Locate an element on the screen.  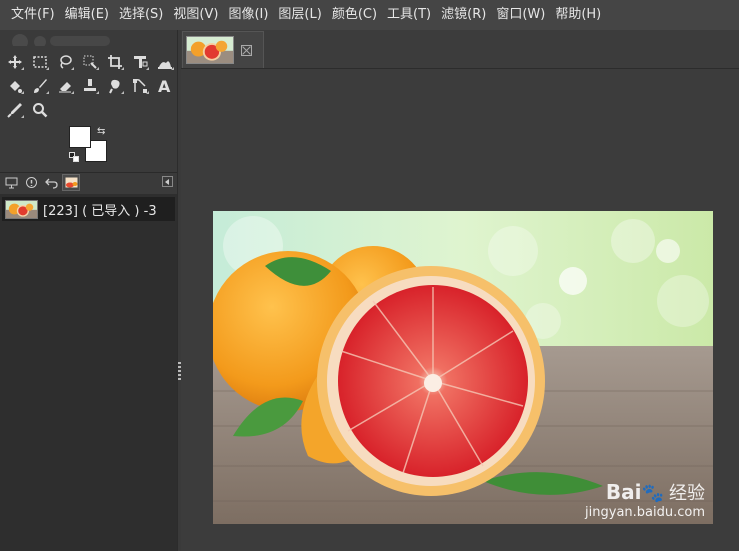
watermark-brand: Bai is located at coordinates (623, 492).